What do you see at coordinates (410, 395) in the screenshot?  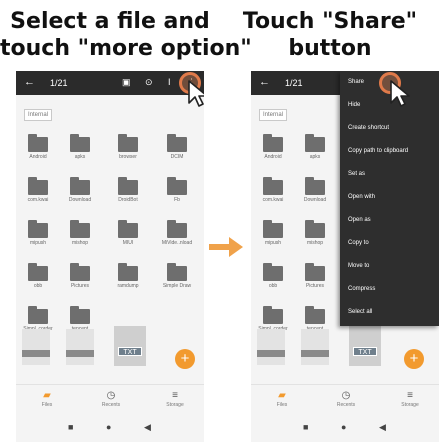 I see `storage-icon: ≡` at bounding box center [410, 395].